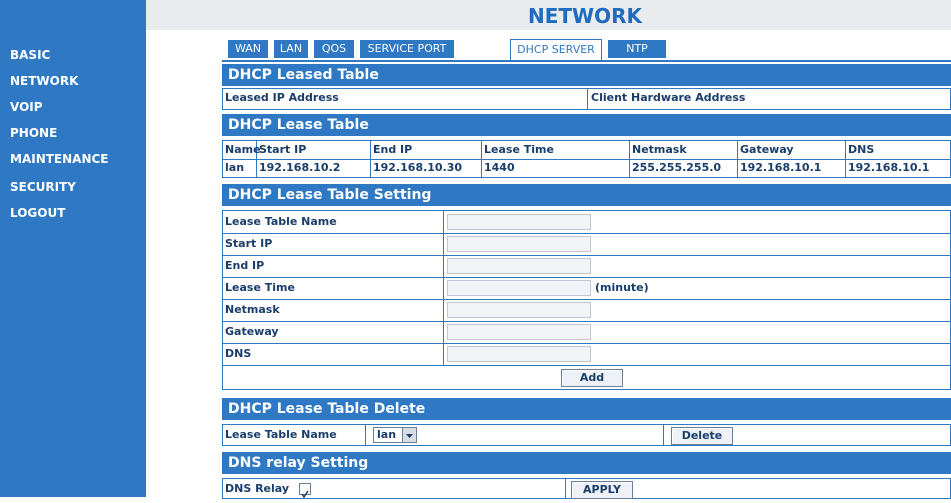  Describe the element at coordinates (418, 167) in the screenshot. I see `row-end-ip: 192.168.10.30` at that location.